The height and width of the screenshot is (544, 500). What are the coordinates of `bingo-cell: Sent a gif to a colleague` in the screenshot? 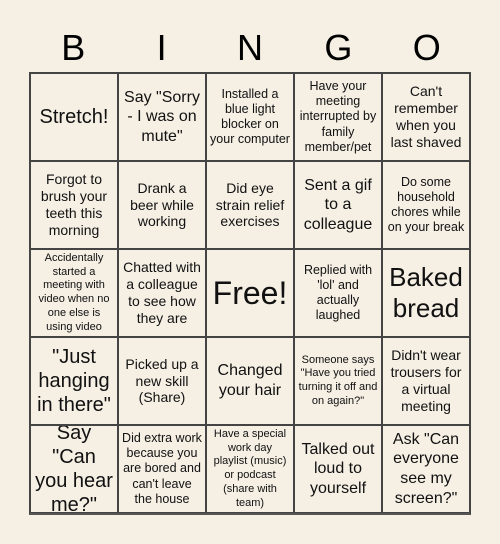 It's located at (338, 205).